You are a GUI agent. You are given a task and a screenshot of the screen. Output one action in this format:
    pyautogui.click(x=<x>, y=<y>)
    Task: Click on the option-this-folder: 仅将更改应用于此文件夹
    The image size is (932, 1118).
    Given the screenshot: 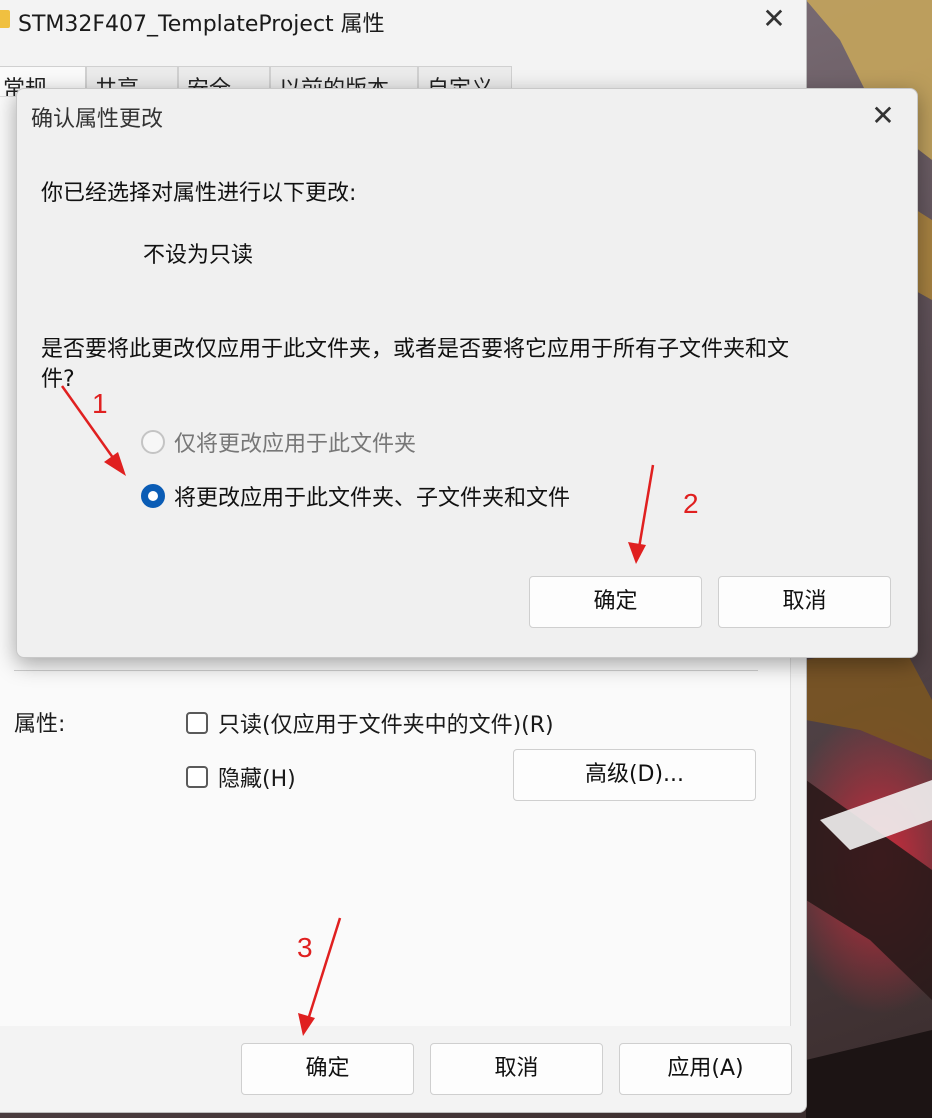 What is the action you would take?
    pyautogui.click(x=278, y=442)
    